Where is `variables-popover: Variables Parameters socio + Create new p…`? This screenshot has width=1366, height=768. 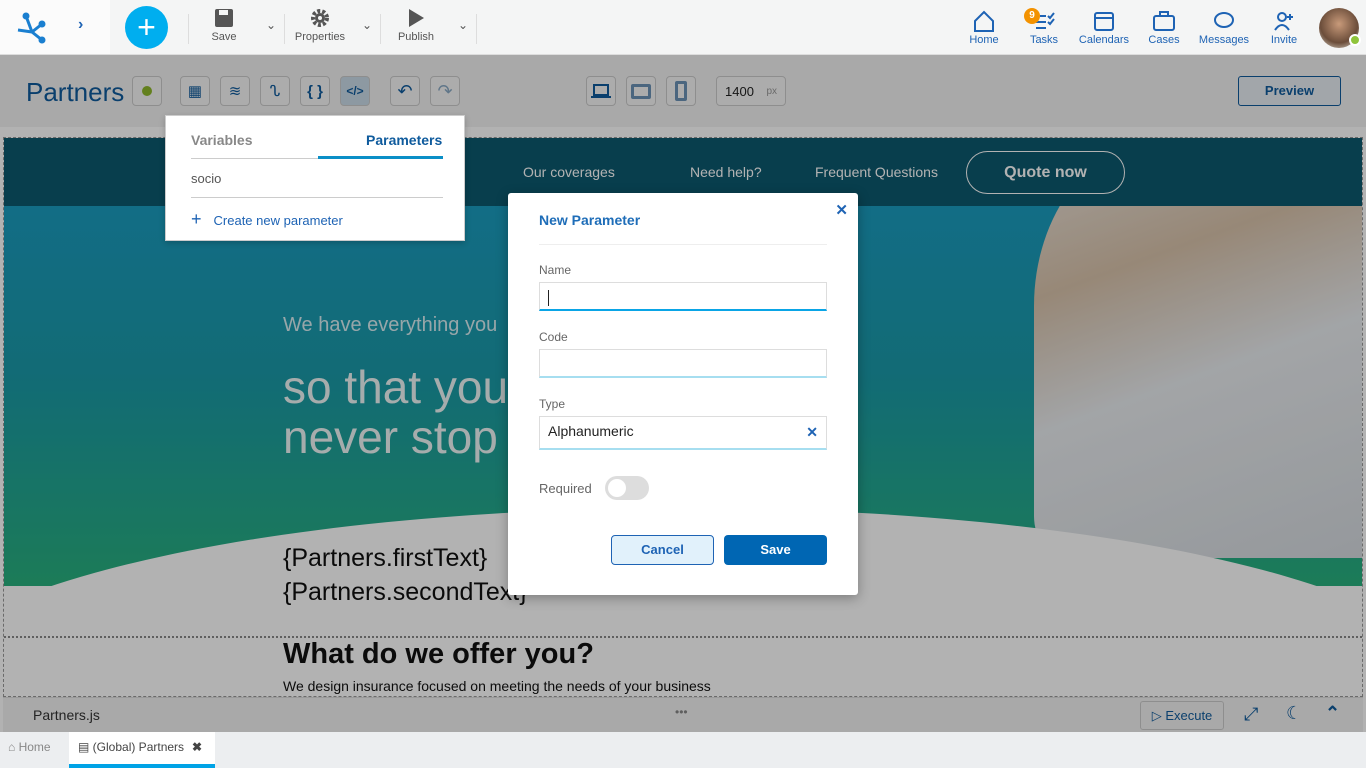
variables-popover: Variables Parameters socio + Create new p… is located at coordinates (315, 178).